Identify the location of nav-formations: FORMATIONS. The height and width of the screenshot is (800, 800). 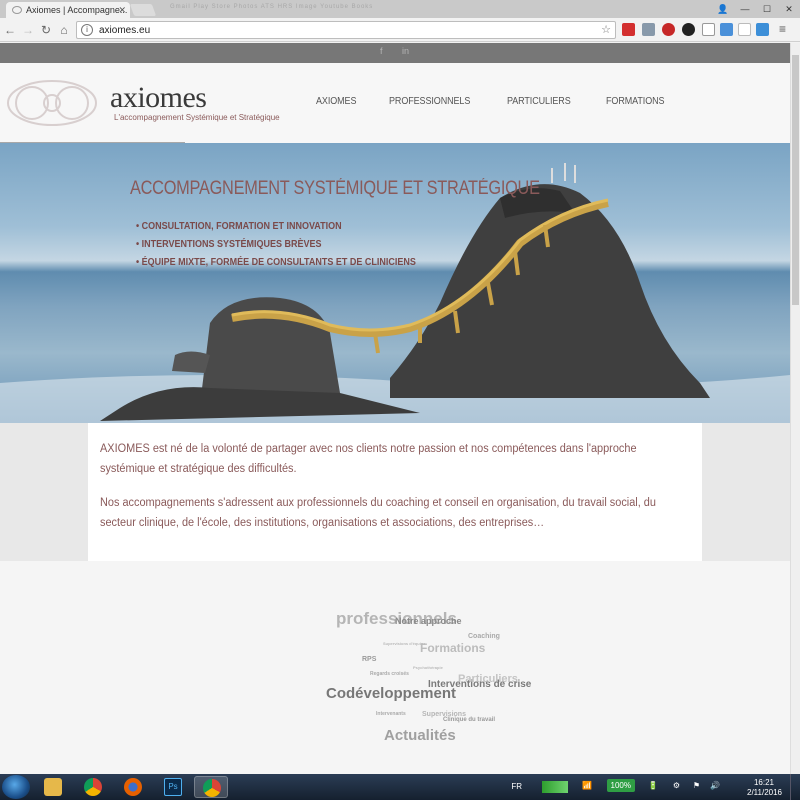
(635, 101).